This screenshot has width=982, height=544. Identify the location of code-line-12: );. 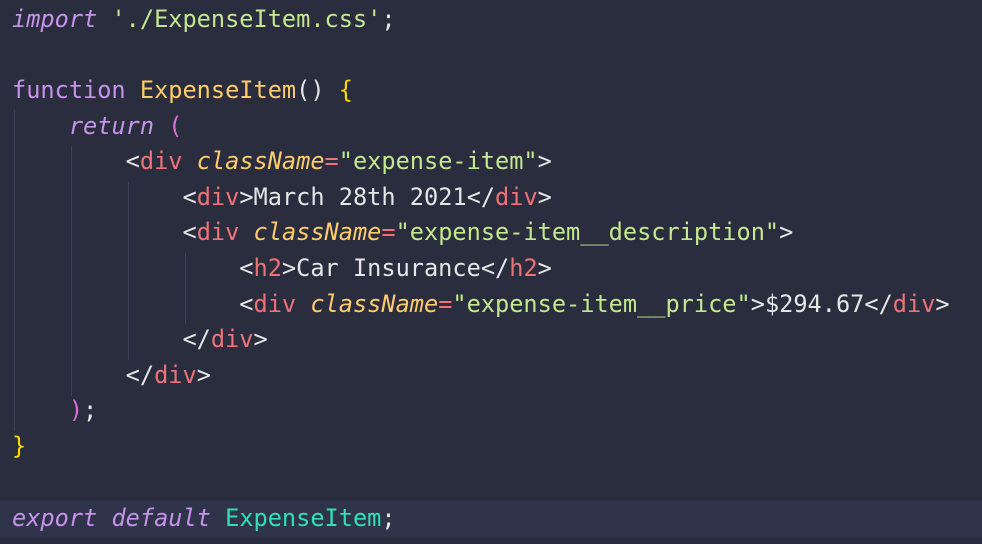
(54, 411).